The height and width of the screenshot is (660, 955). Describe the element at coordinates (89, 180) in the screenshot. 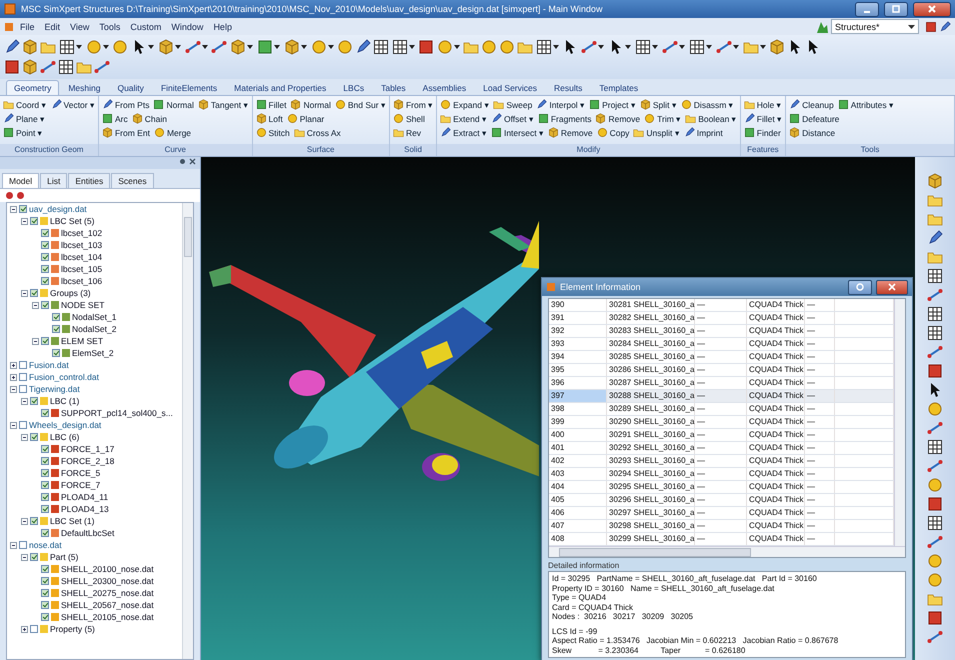

I see `panel-tab: Entities` at that location.